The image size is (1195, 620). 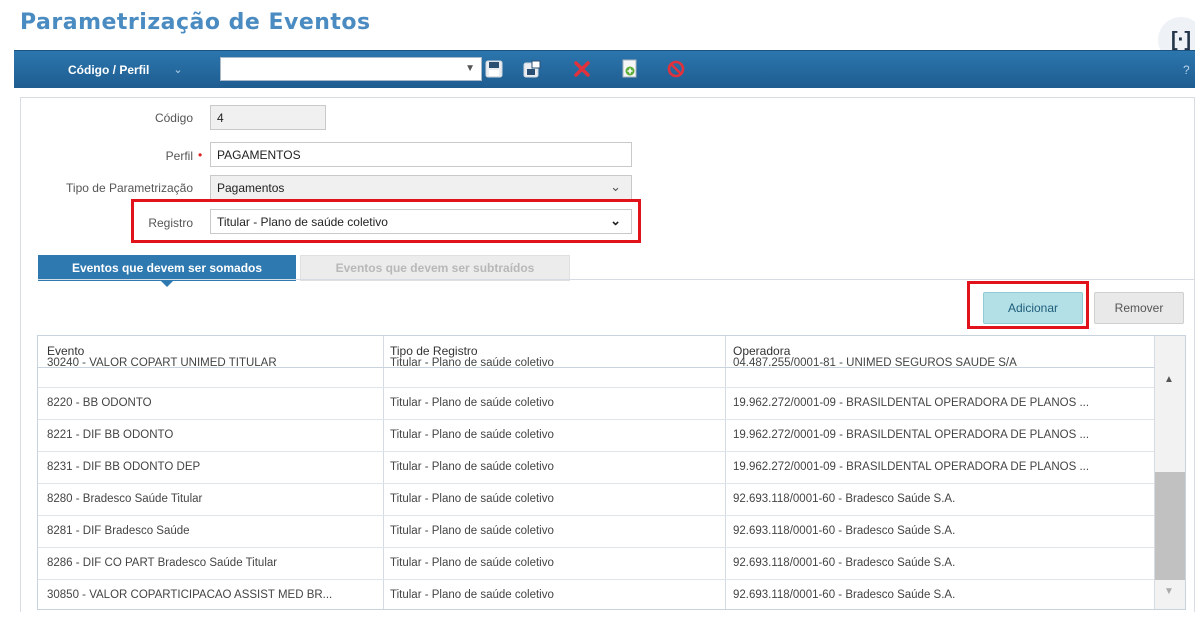 What do you see at coordinates (1170, 526) in the screenshot?
I see `scroll-thumb` at bounding box center [1170, 526].